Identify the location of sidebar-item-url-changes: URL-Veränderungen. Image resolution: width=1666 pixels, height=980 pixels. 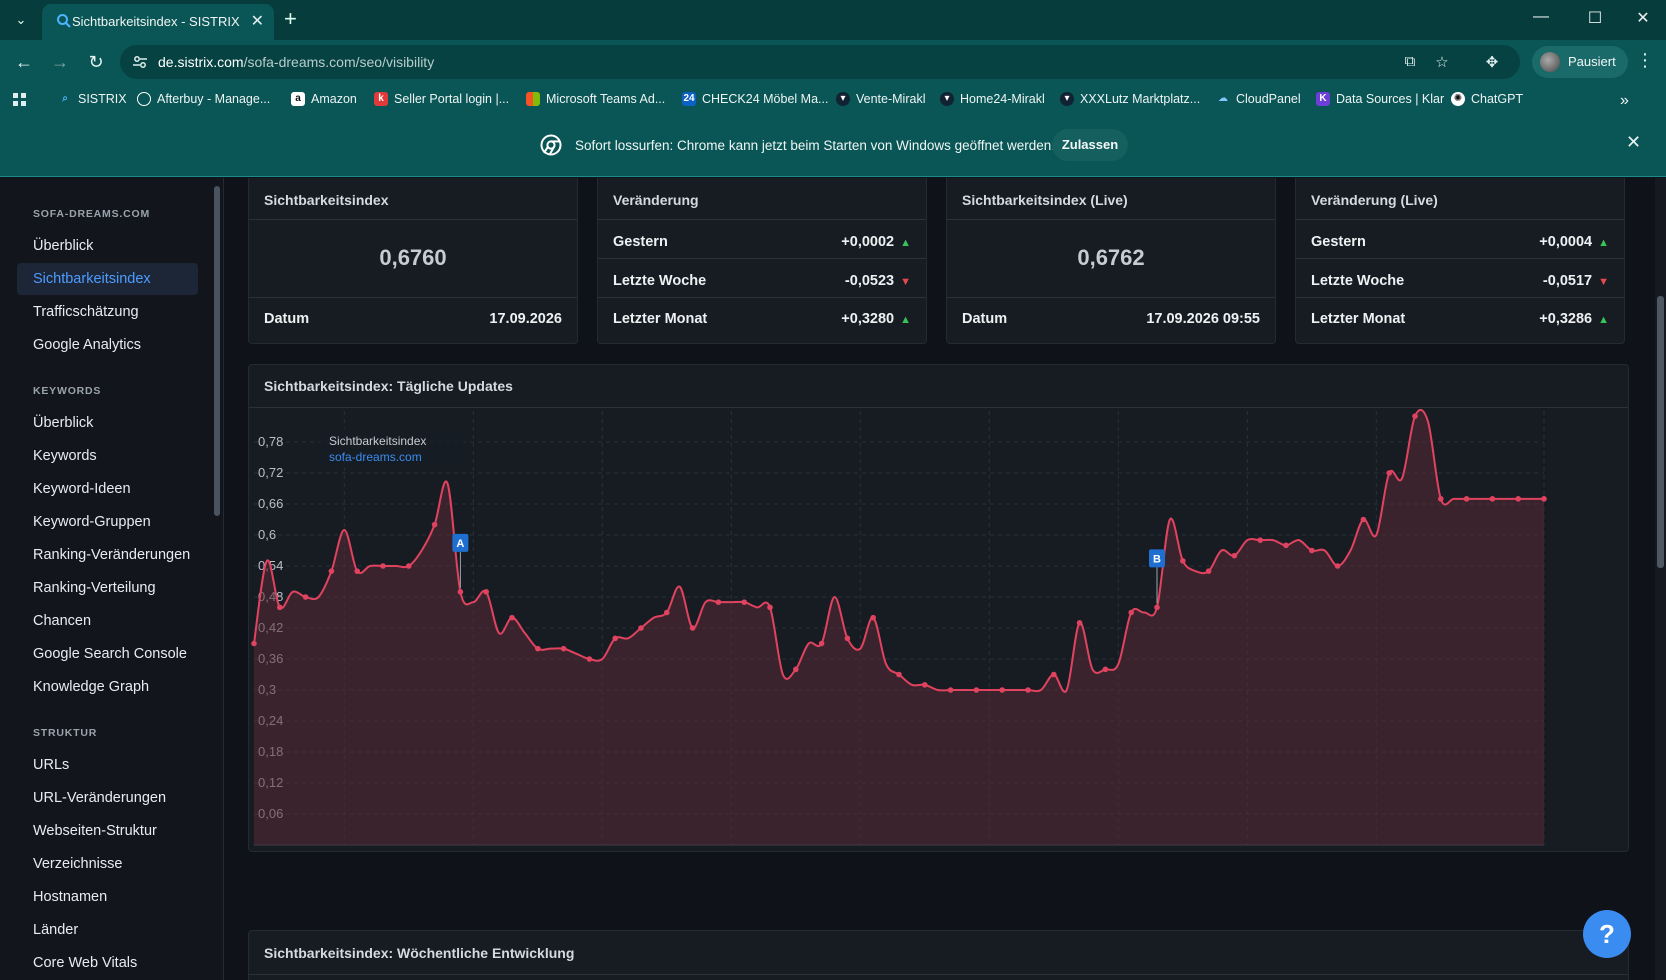
(107, 798).